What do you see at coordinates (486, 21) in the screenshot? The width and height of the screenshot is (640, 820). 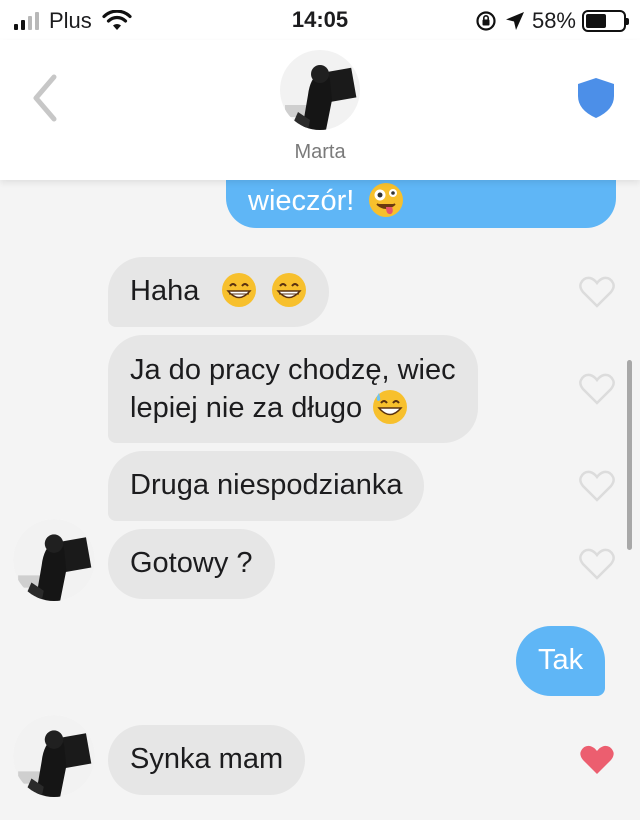 I see `orientation-lock-icon` at bounding box center [486, 21].